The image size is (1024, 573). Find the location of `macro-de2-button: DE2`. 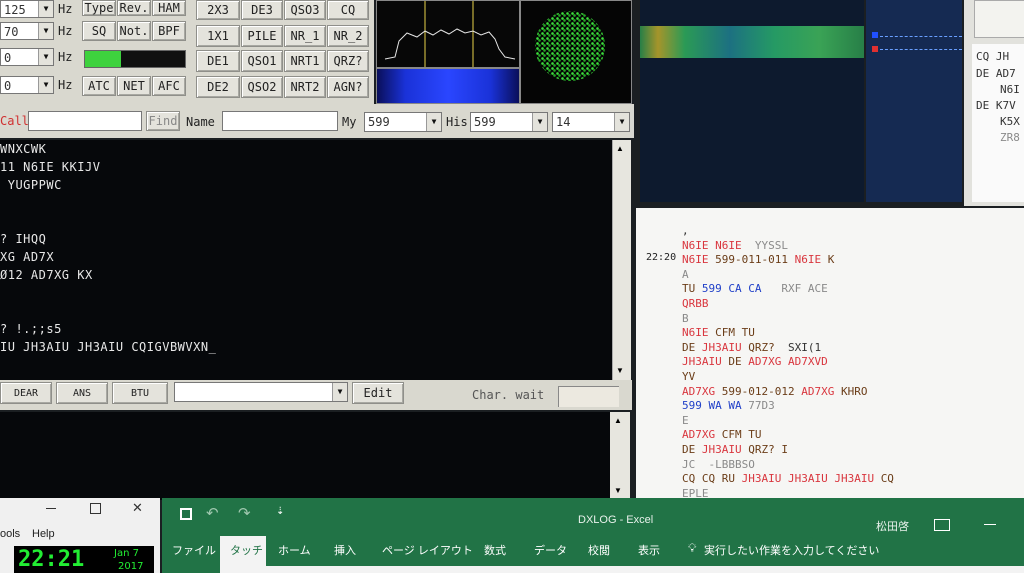

macro-de2-button: DE2 is located at coordinates (218, 87).